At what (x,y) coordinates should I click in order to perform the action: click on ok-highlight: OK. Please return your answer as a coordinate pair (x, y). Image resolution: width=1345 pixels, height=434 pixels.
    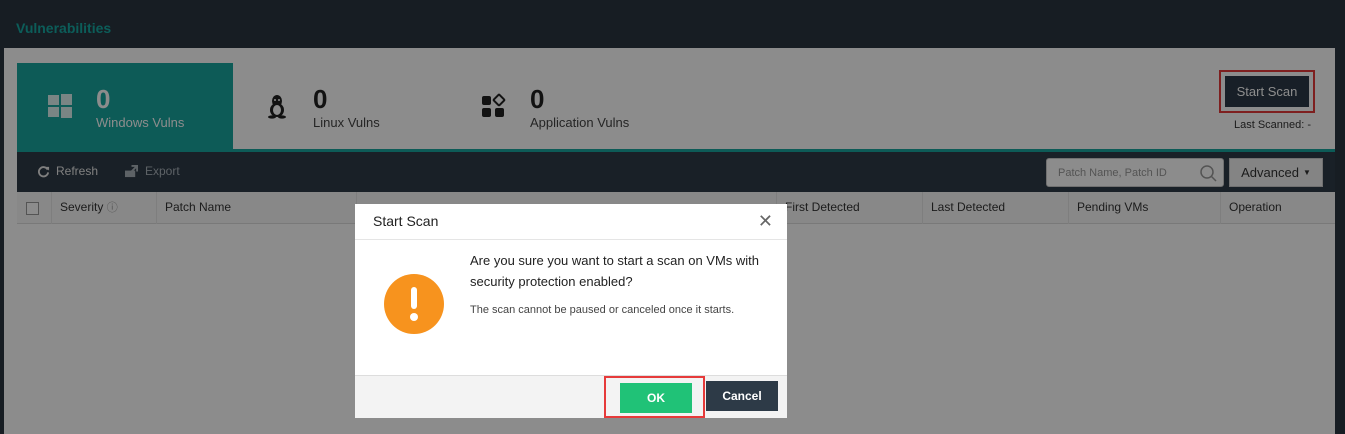
    Looking at the image, I should click on (654, 397).